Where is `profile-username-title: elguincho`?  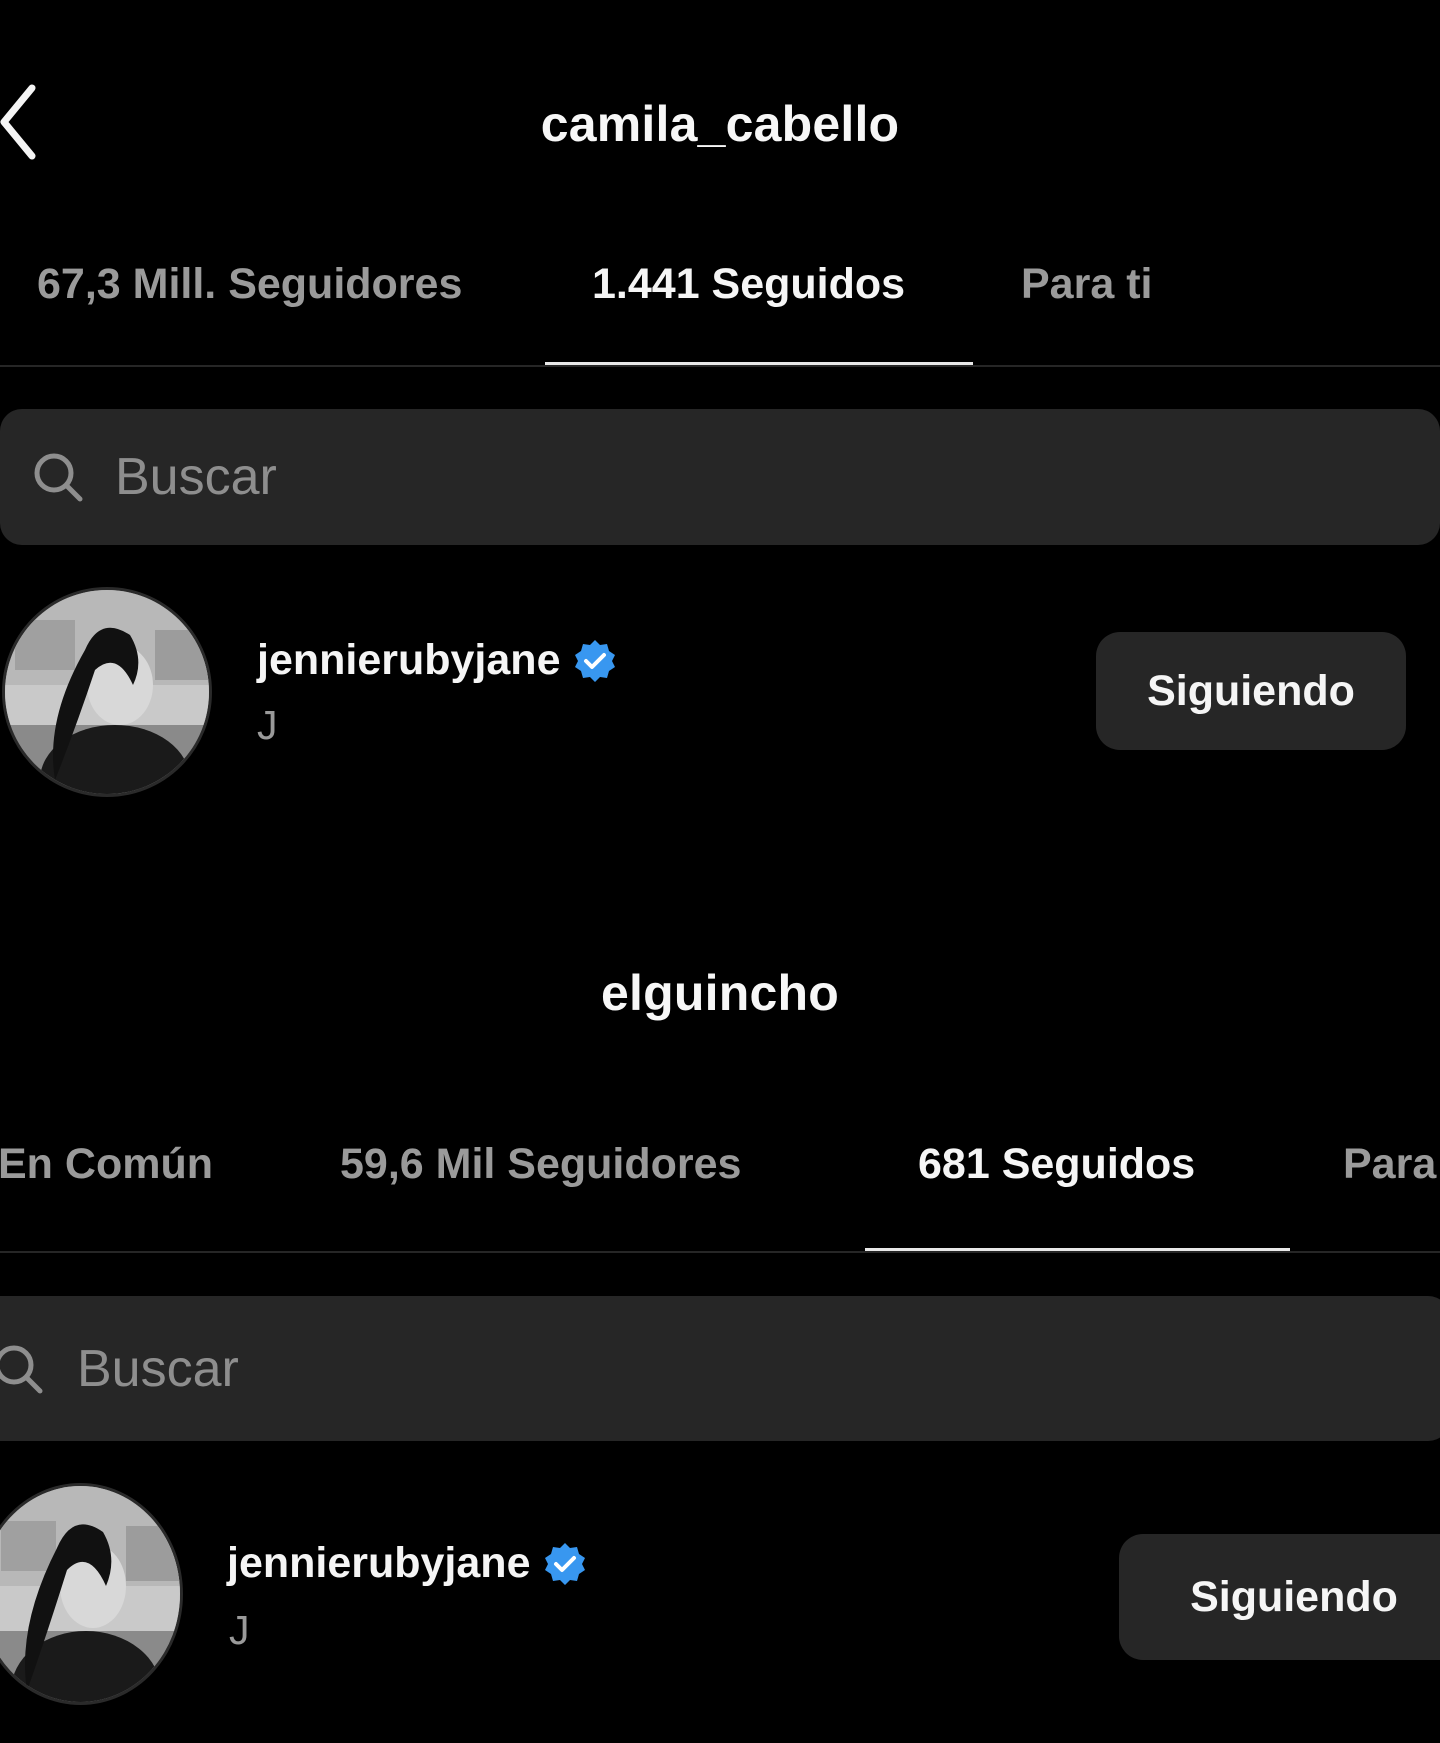
profile-username-title: elguincho is located at coordinates (720, 993).